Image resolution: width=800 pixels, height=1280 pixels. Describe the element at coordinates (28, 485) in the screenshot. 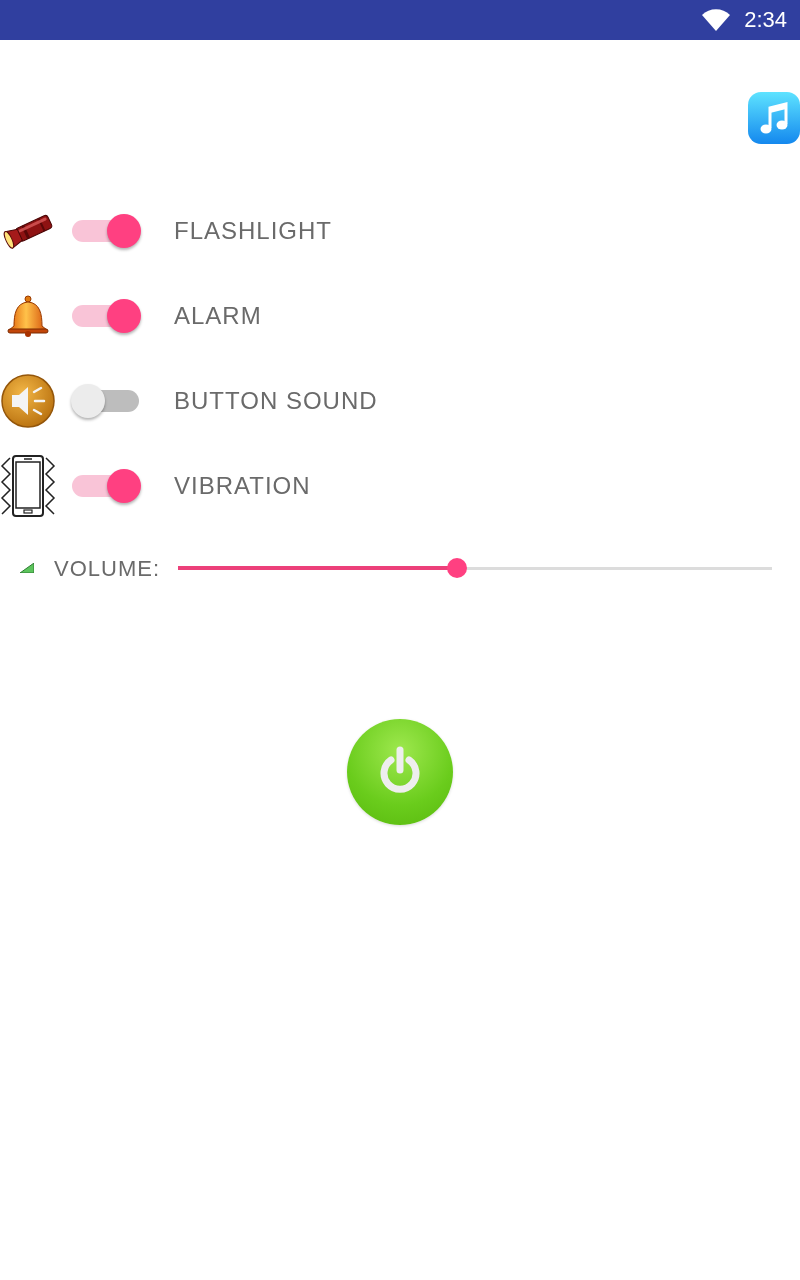

I see `vibrating-phone-icon` at that location.